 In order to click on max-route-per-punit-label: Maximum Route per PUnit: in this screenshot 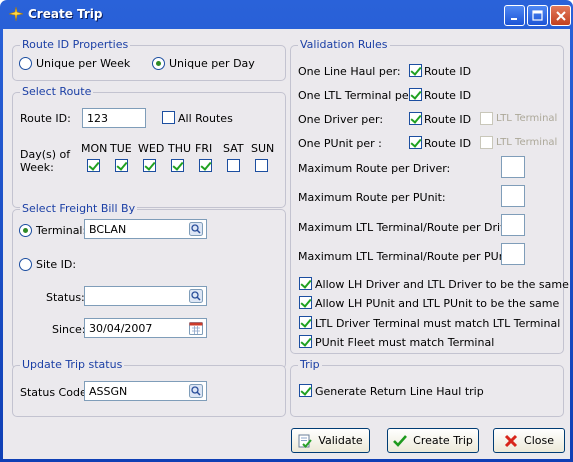, I will do `click(372, 197)`.